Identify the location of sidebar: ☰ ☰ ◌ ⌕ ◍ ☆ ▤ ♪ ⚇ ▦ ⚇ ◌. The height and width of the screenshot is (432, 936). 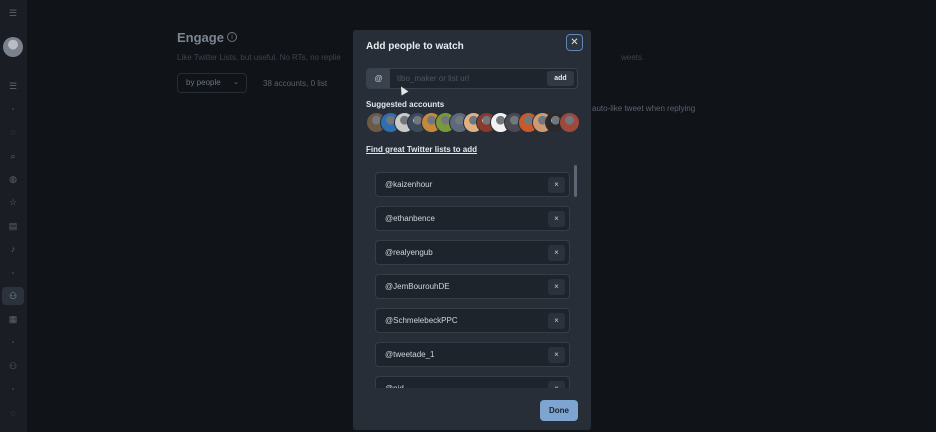
(13, 216).